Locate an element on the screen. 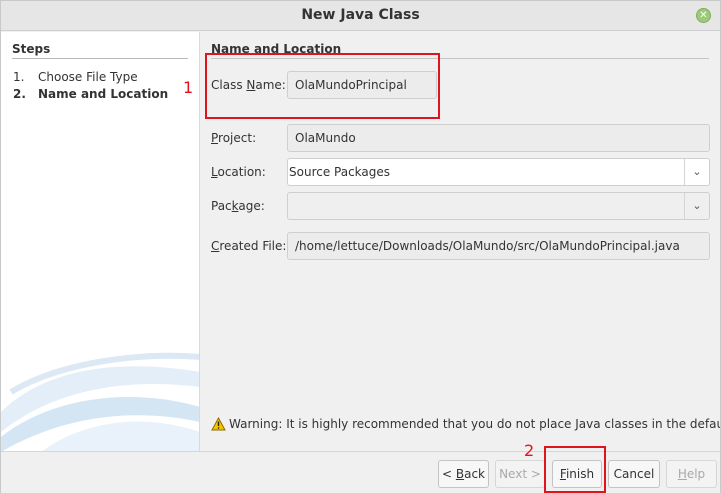  annotation-number-two: 2 is located at coordinates (529, 450).